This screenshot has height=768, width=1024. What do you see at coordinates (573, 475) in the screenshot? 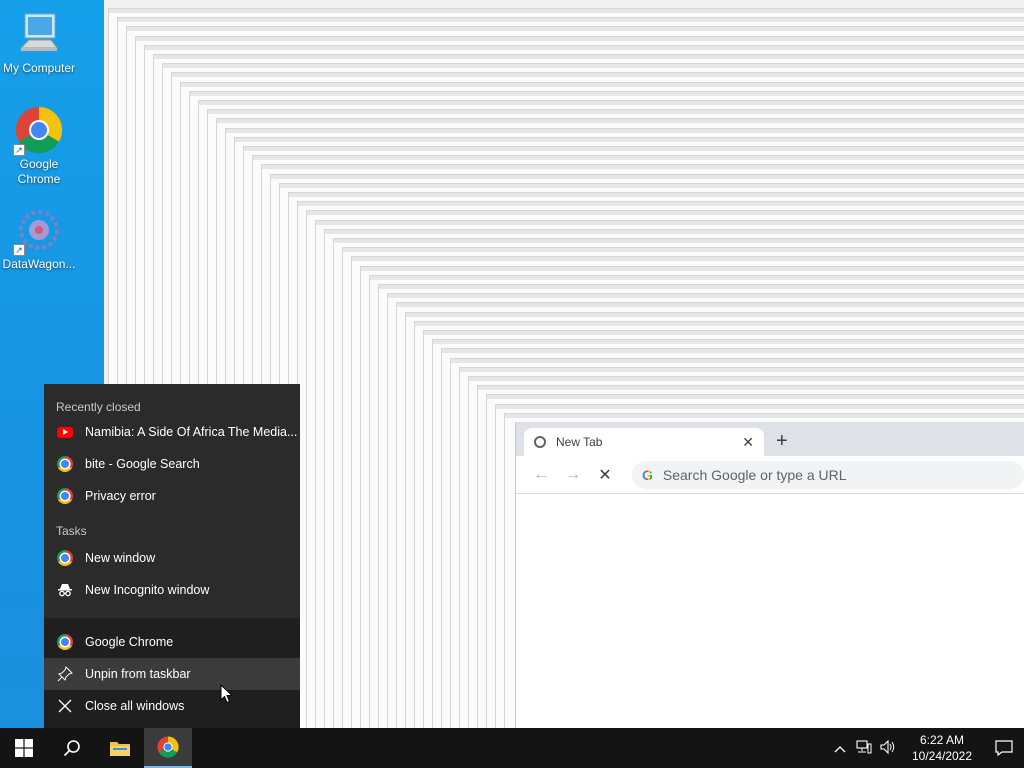
I see `forward-arrow-icon: →` at bounding box center [573, 475].